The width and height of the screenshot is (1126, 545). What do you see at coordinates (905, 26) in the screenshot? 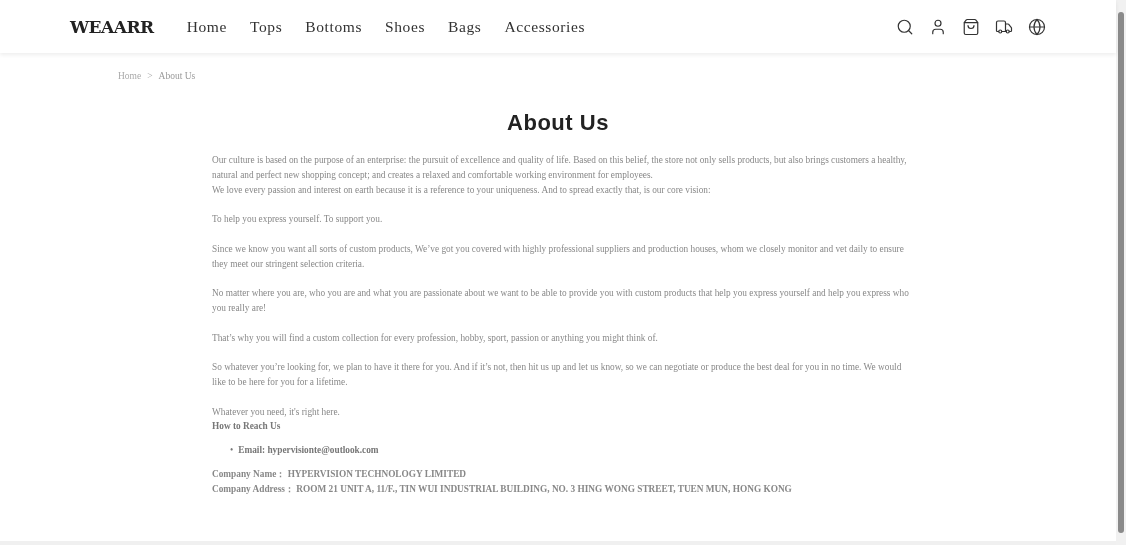
I see `search-icon` at bounding box center [905, 26].